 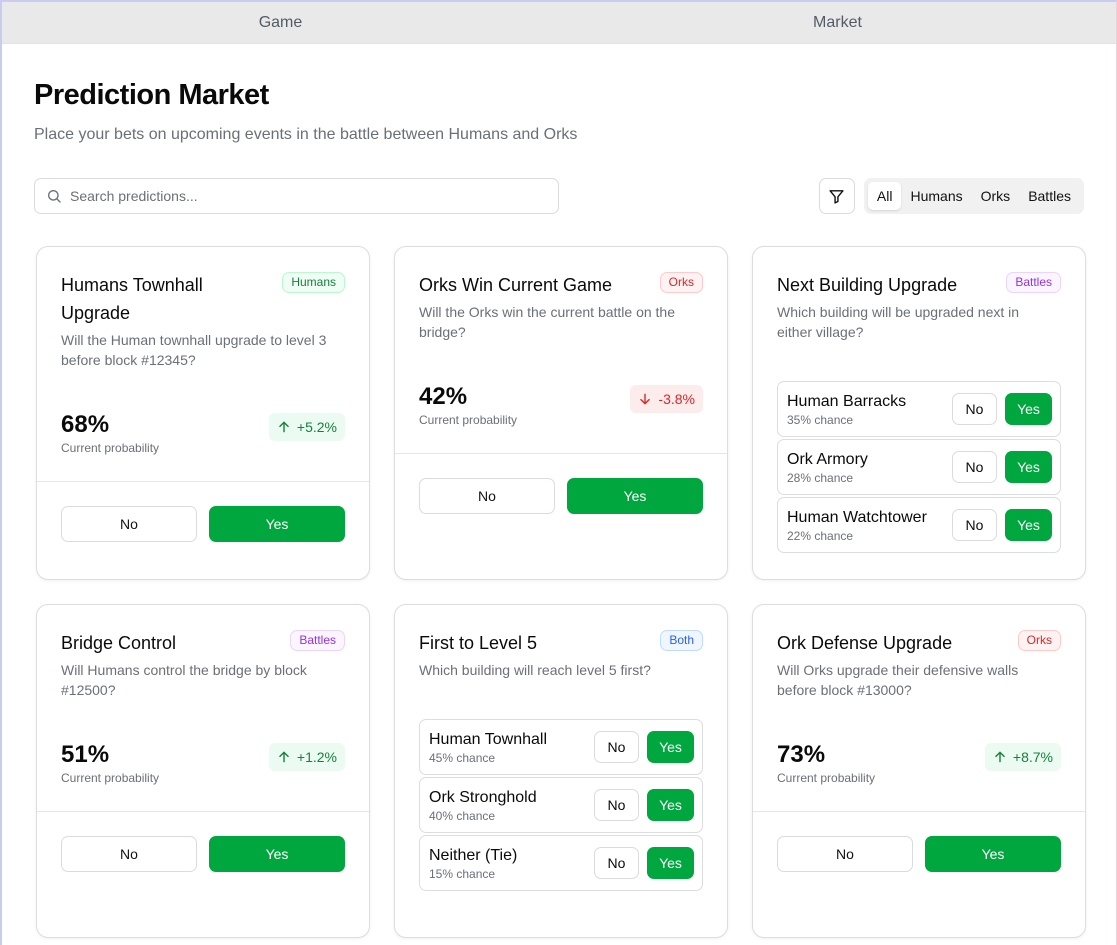 What do you see at coordinates (462, 815) in the screenshot?
I see `option-chance: 40% chance` at bounding box center [462, 815].